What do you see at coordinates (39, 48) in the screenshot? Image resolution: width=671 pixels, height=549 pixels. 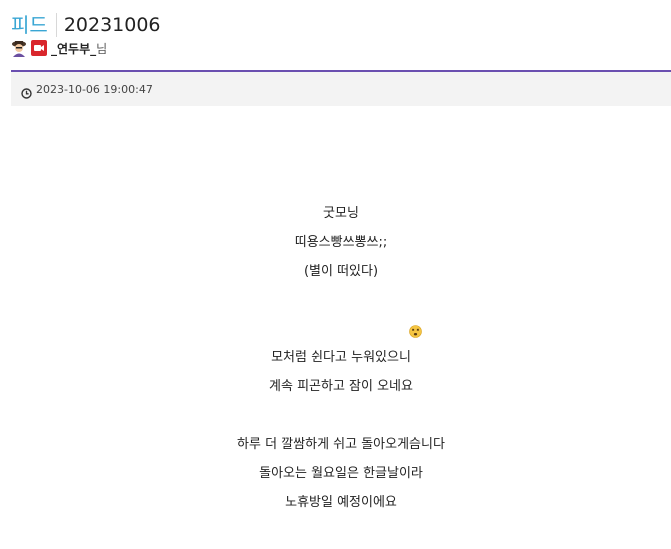 I see `video-camera-icon` at bounding box center [39, 48].